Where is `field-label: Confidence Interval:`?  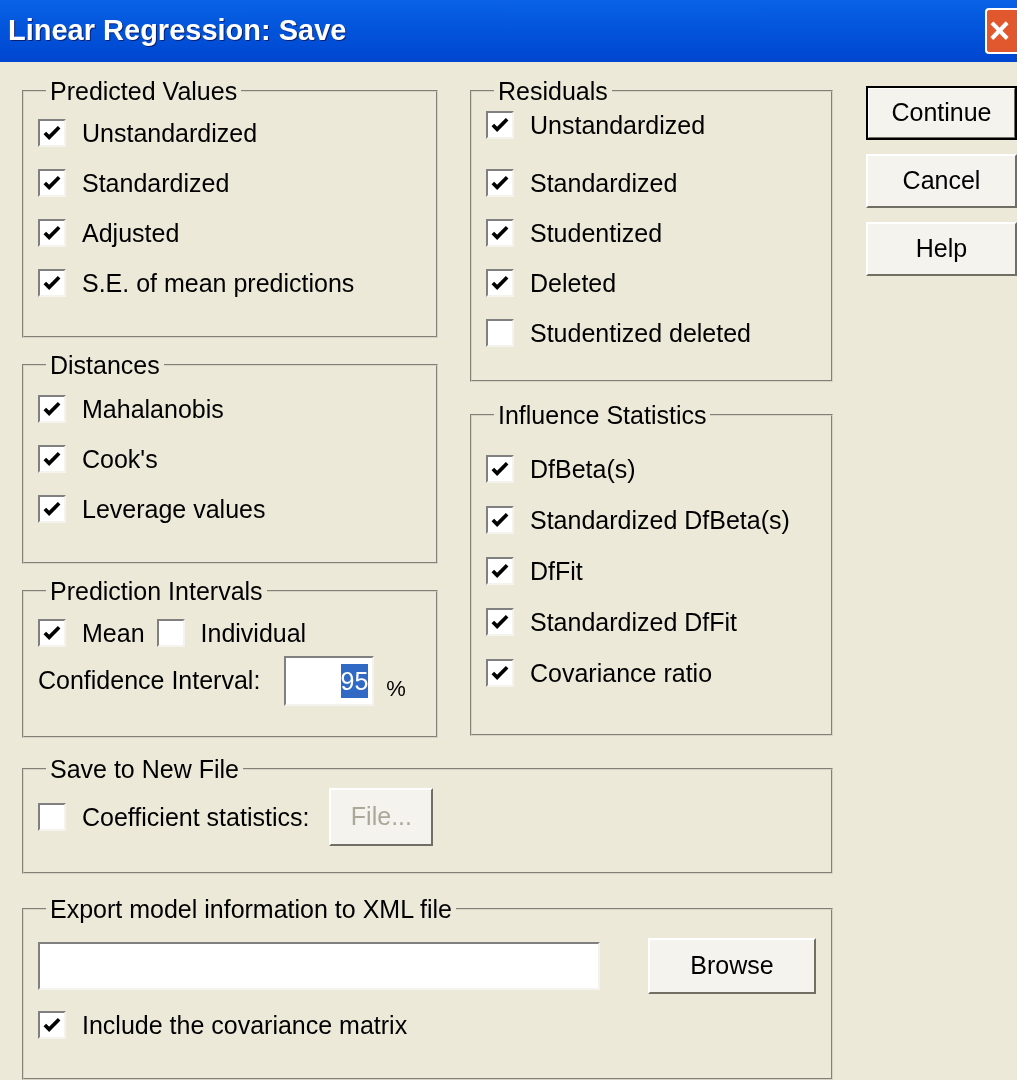
field-label: Confidence Interval: is located at coordinates (149, 681).